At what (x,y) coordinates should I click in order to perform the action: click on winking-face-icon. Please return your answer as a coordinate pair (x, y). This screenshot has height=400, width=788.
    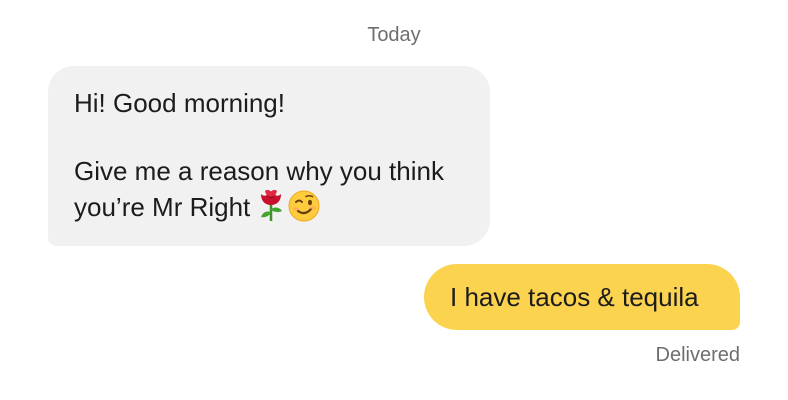
    Looking at the image, I should click on (304, 210).